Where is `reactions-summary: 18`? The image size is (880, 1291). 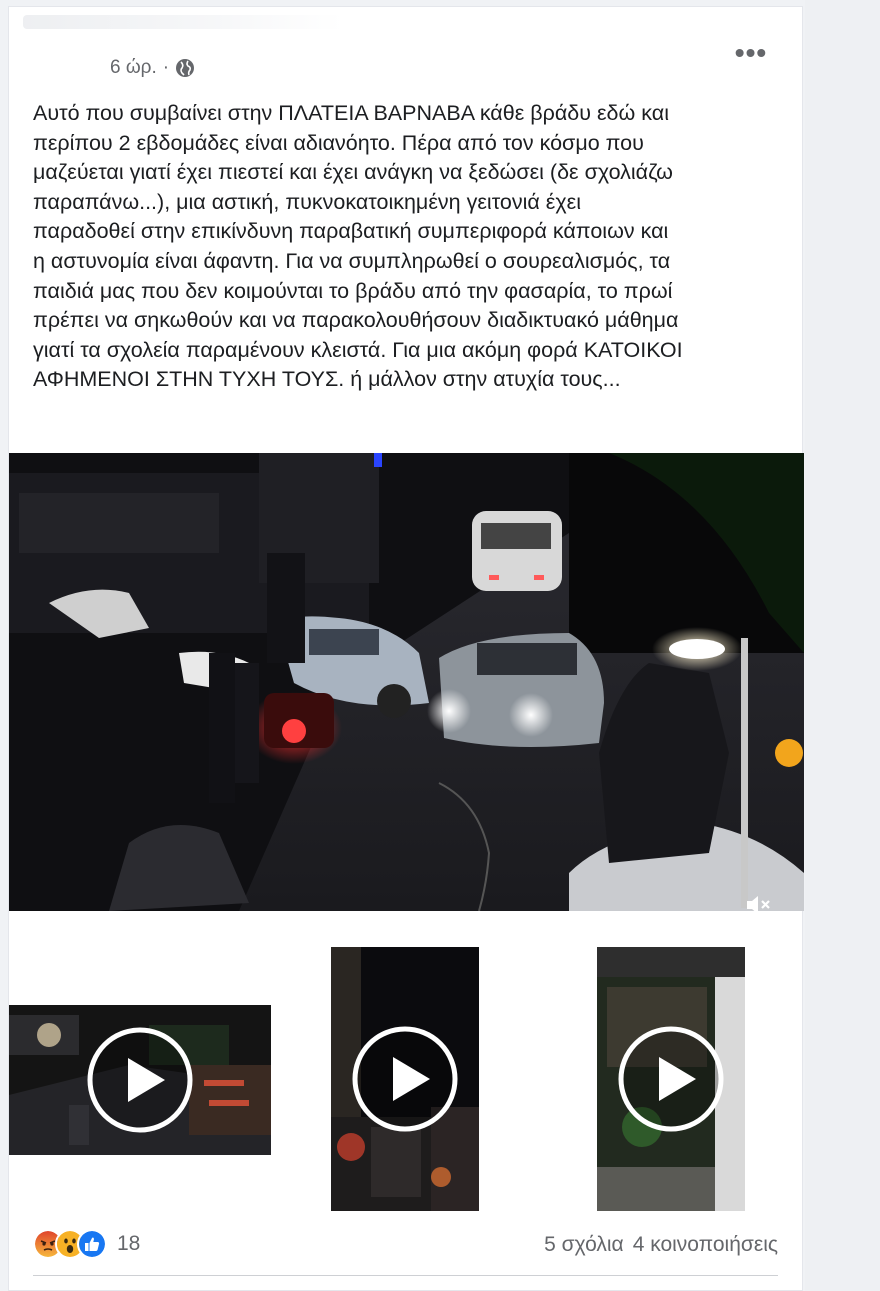 reactions-summary: 18 is located at coordinates (86, 1244).